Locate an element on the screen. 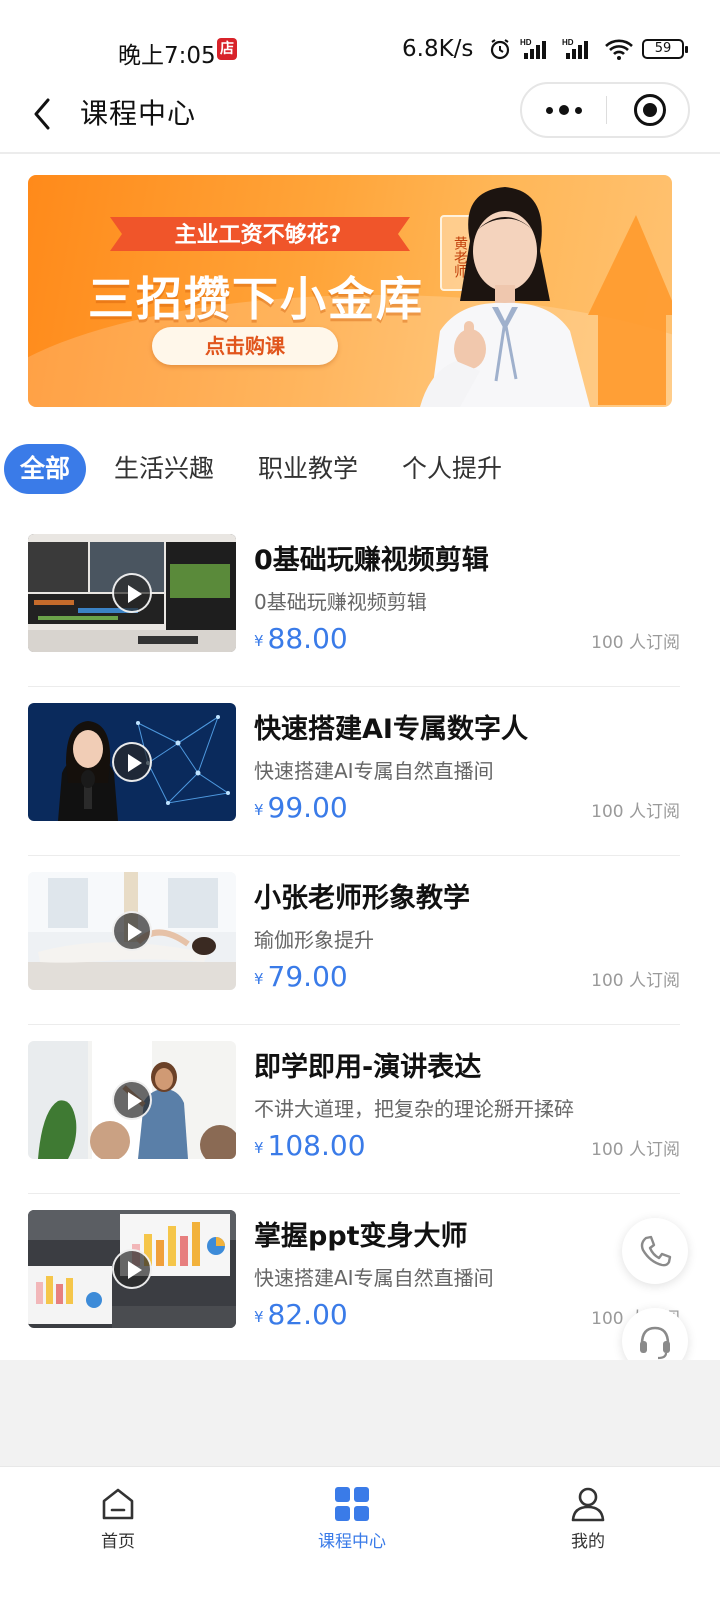  course-price: ¥108.00 is located at coordinates (310, 1145).